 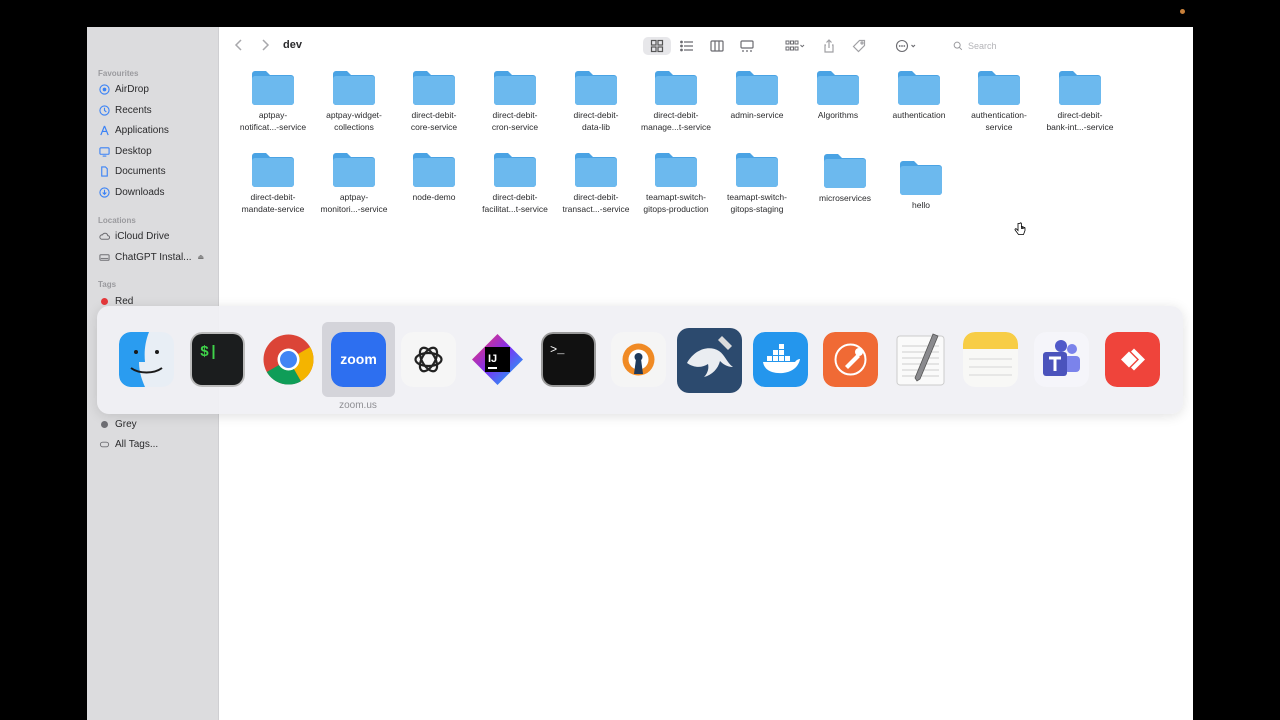 I want to click on forward-button, so click(x=265, y=45).